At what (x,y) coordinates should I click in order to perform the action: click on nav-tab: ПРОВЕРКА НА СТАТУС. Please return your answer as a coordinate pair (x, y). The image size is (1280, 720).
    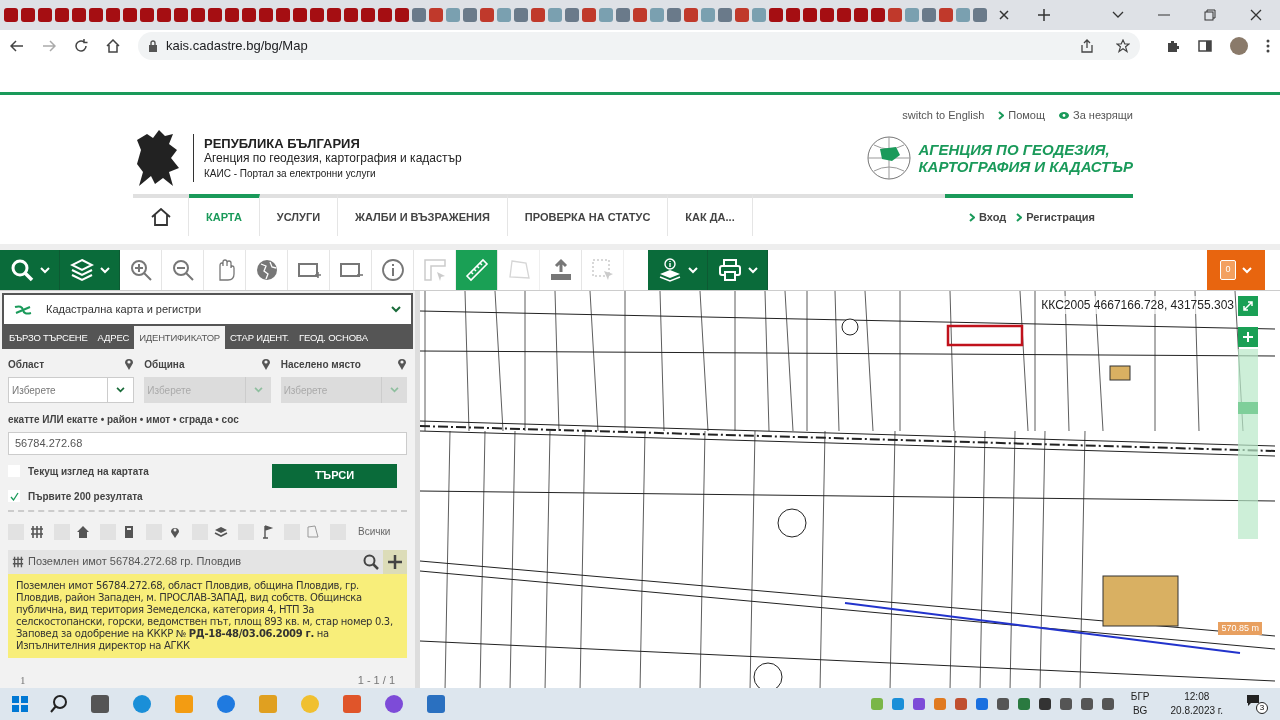
    Looking at the image, I should click on (588, 215).